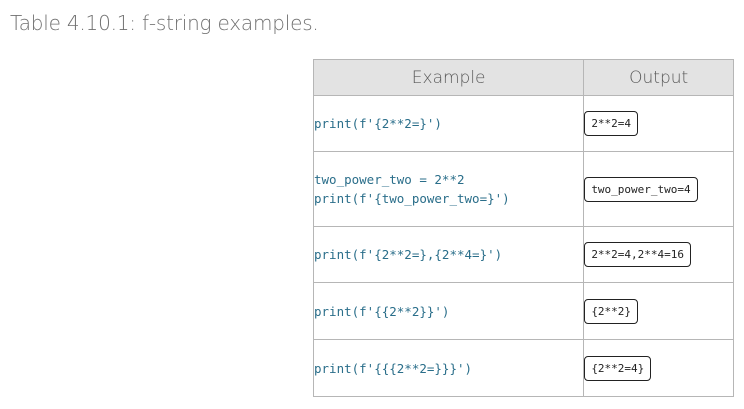  Describe the element at coordinates (611, 311) in the screenshot. I see `output-box: {2**2}` at that location.